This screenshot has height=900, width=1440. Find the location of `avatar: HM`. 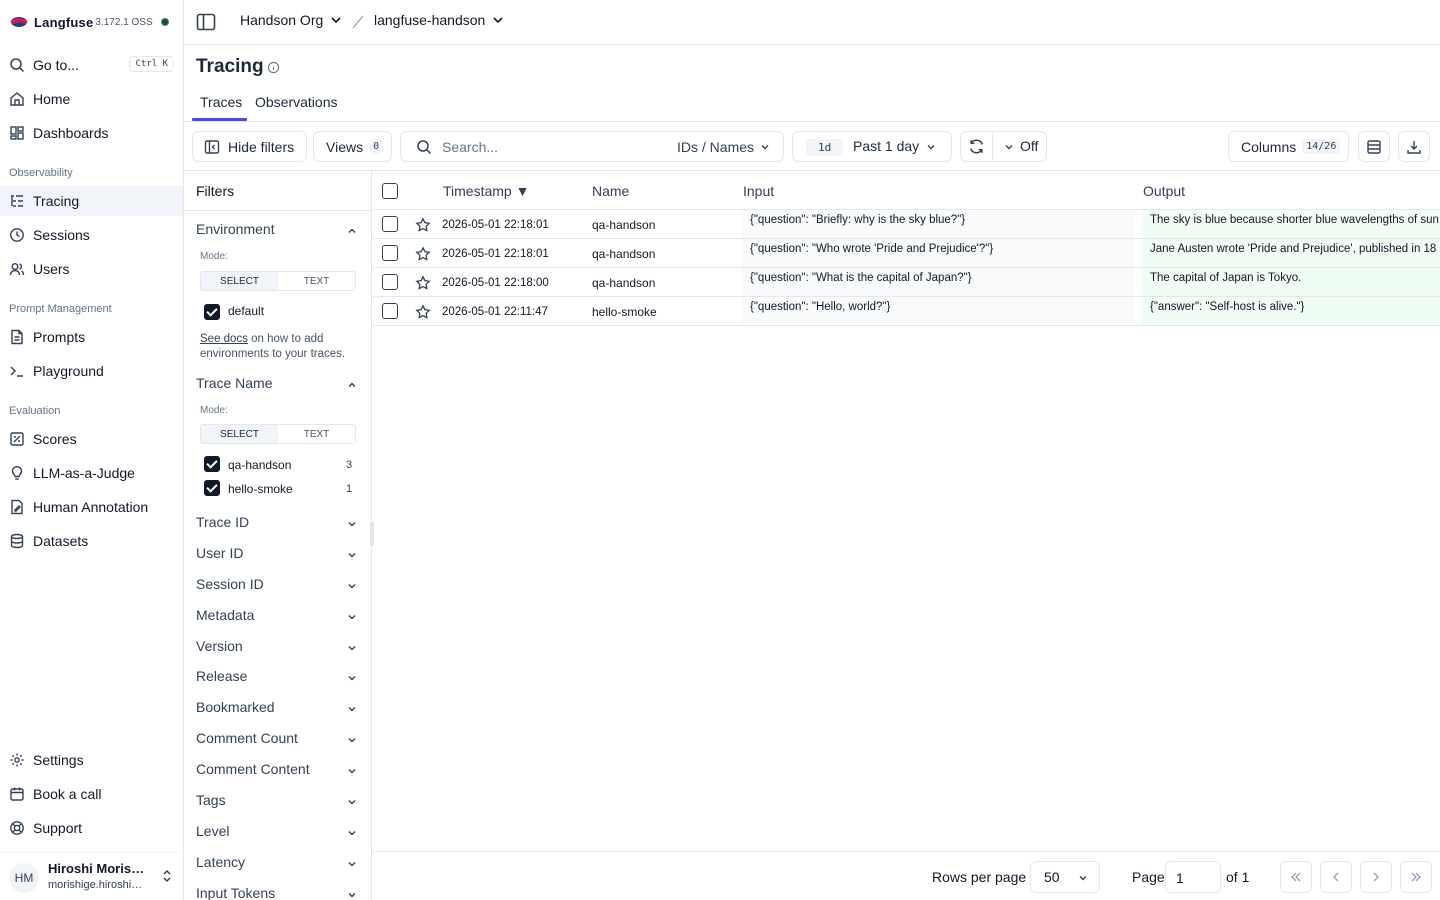

avatar: HM is located at coordinates (24, 878).